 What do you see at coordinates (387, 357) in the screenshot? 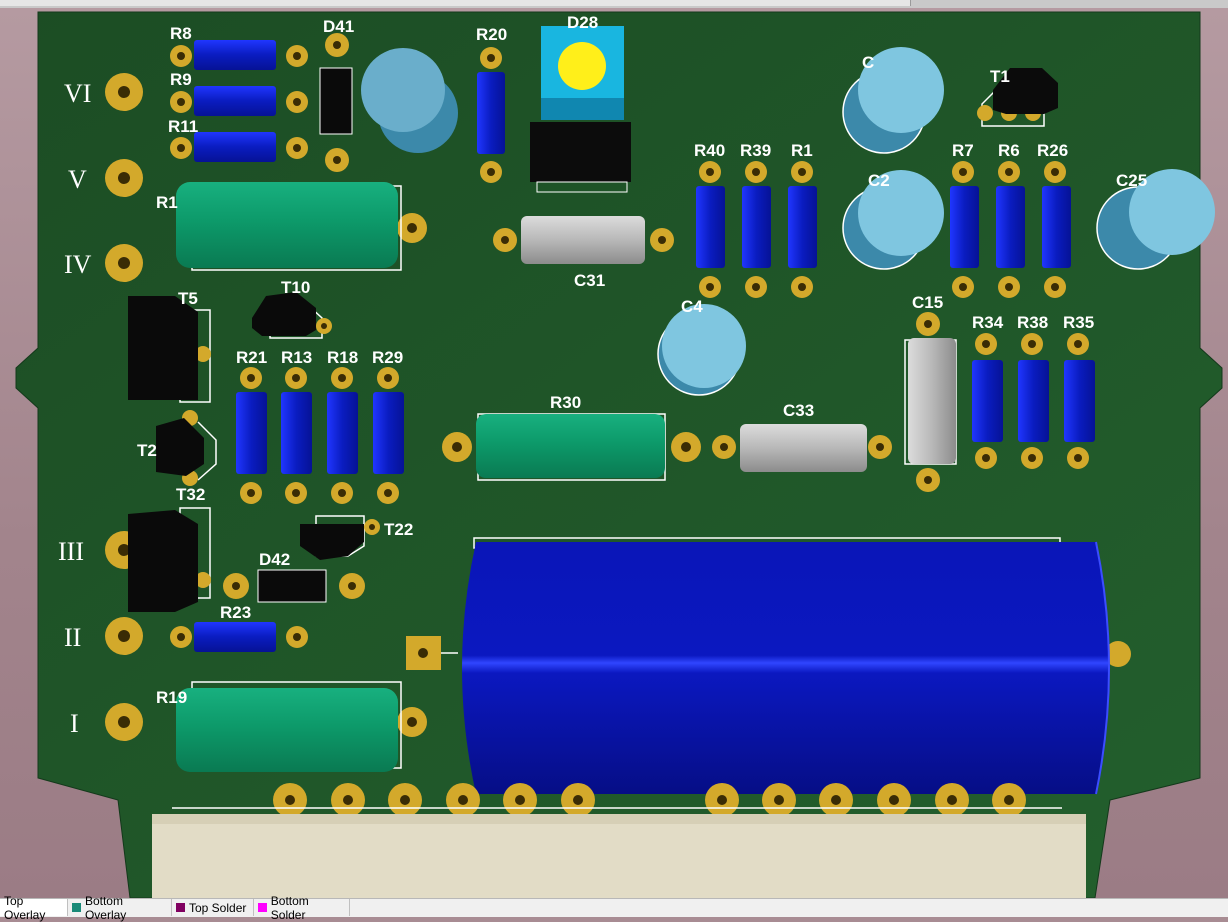
I see `designator-r29: R29` at bounding box center [387, 357].